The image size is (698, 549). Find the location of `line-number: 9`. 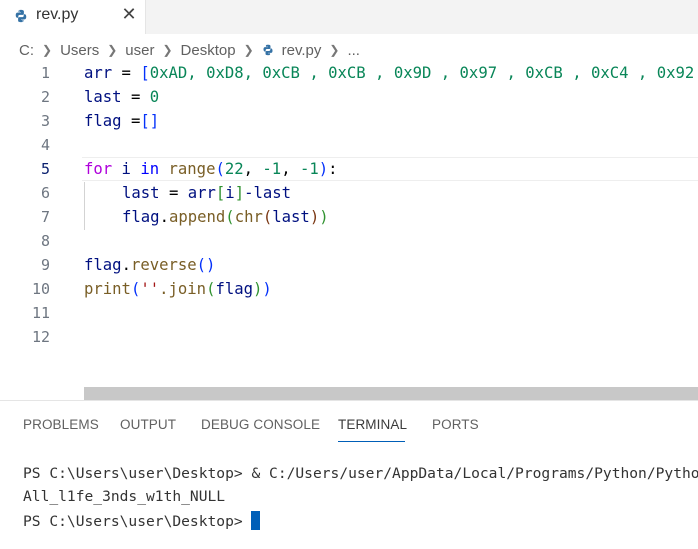

line-number: 9 is located at coordinates (45, 265).